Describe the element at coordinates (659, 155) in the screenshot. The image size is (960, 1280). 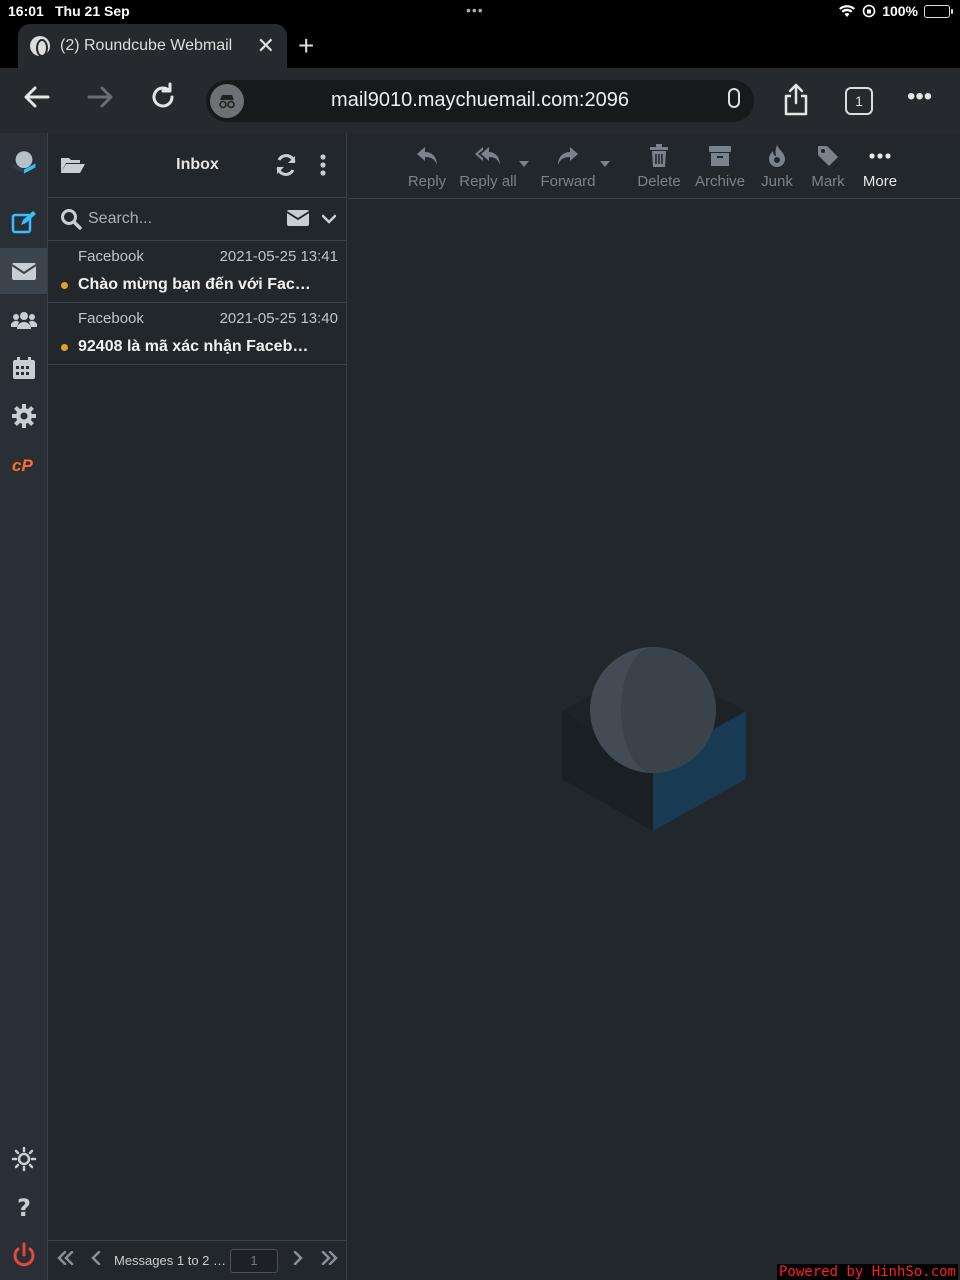
I see `trash-icon` at that location.